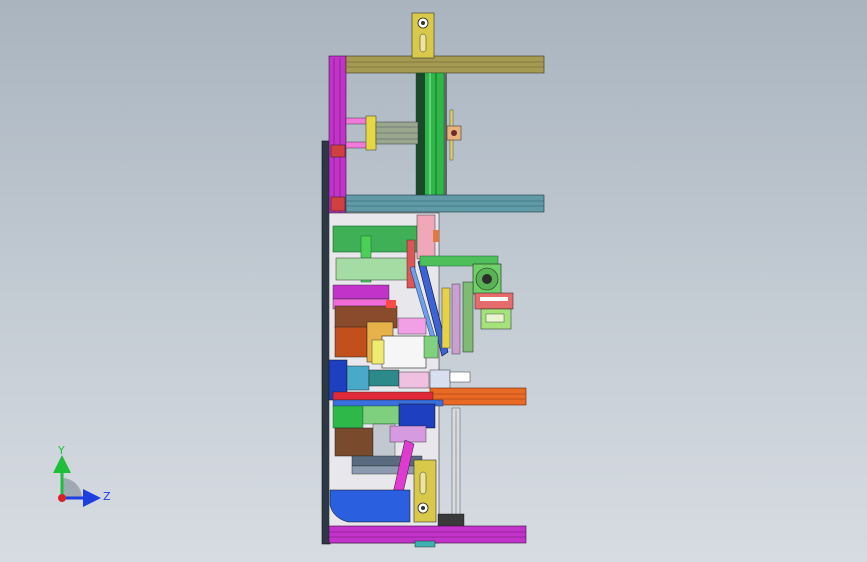 Image resolution: width=867 pixels, height=562 pixels. What do you see at coordinates (354, 442) in the screenshot?
I see `brown-block-lower` at bounding box center [354, 442].